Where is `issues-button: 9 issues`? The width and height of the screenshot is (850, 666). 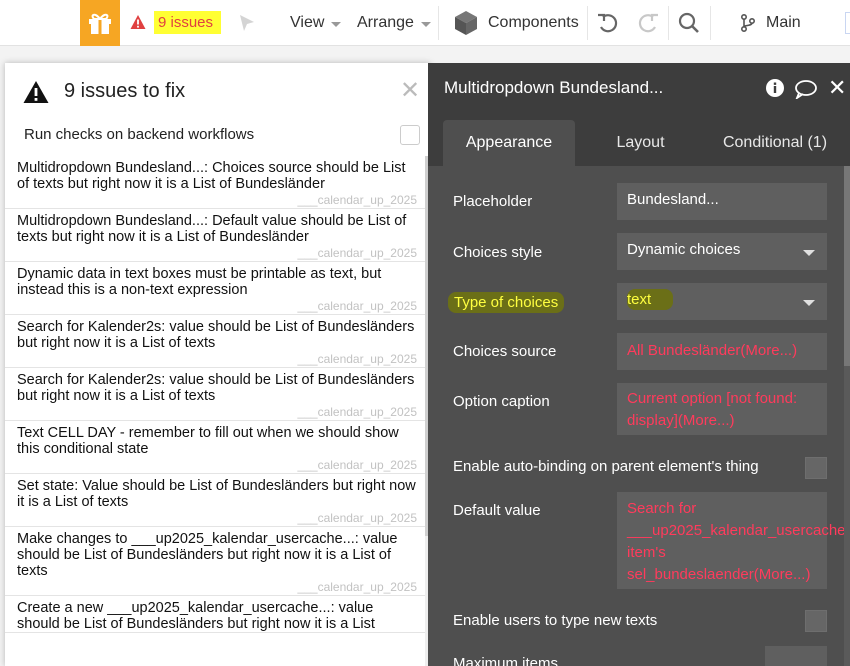
issues-button: 9 issues is located at coordinates (176, 22).